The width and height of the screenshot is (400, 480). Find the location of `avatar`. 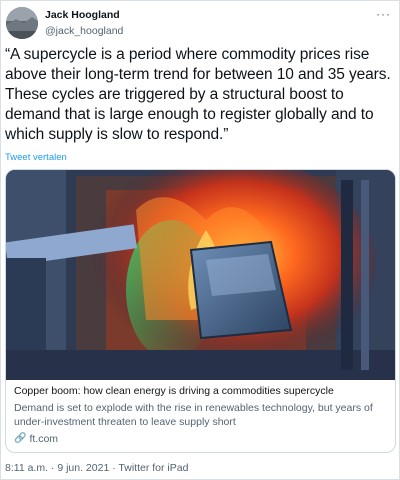

avatar is located at coordinates (22, 23).